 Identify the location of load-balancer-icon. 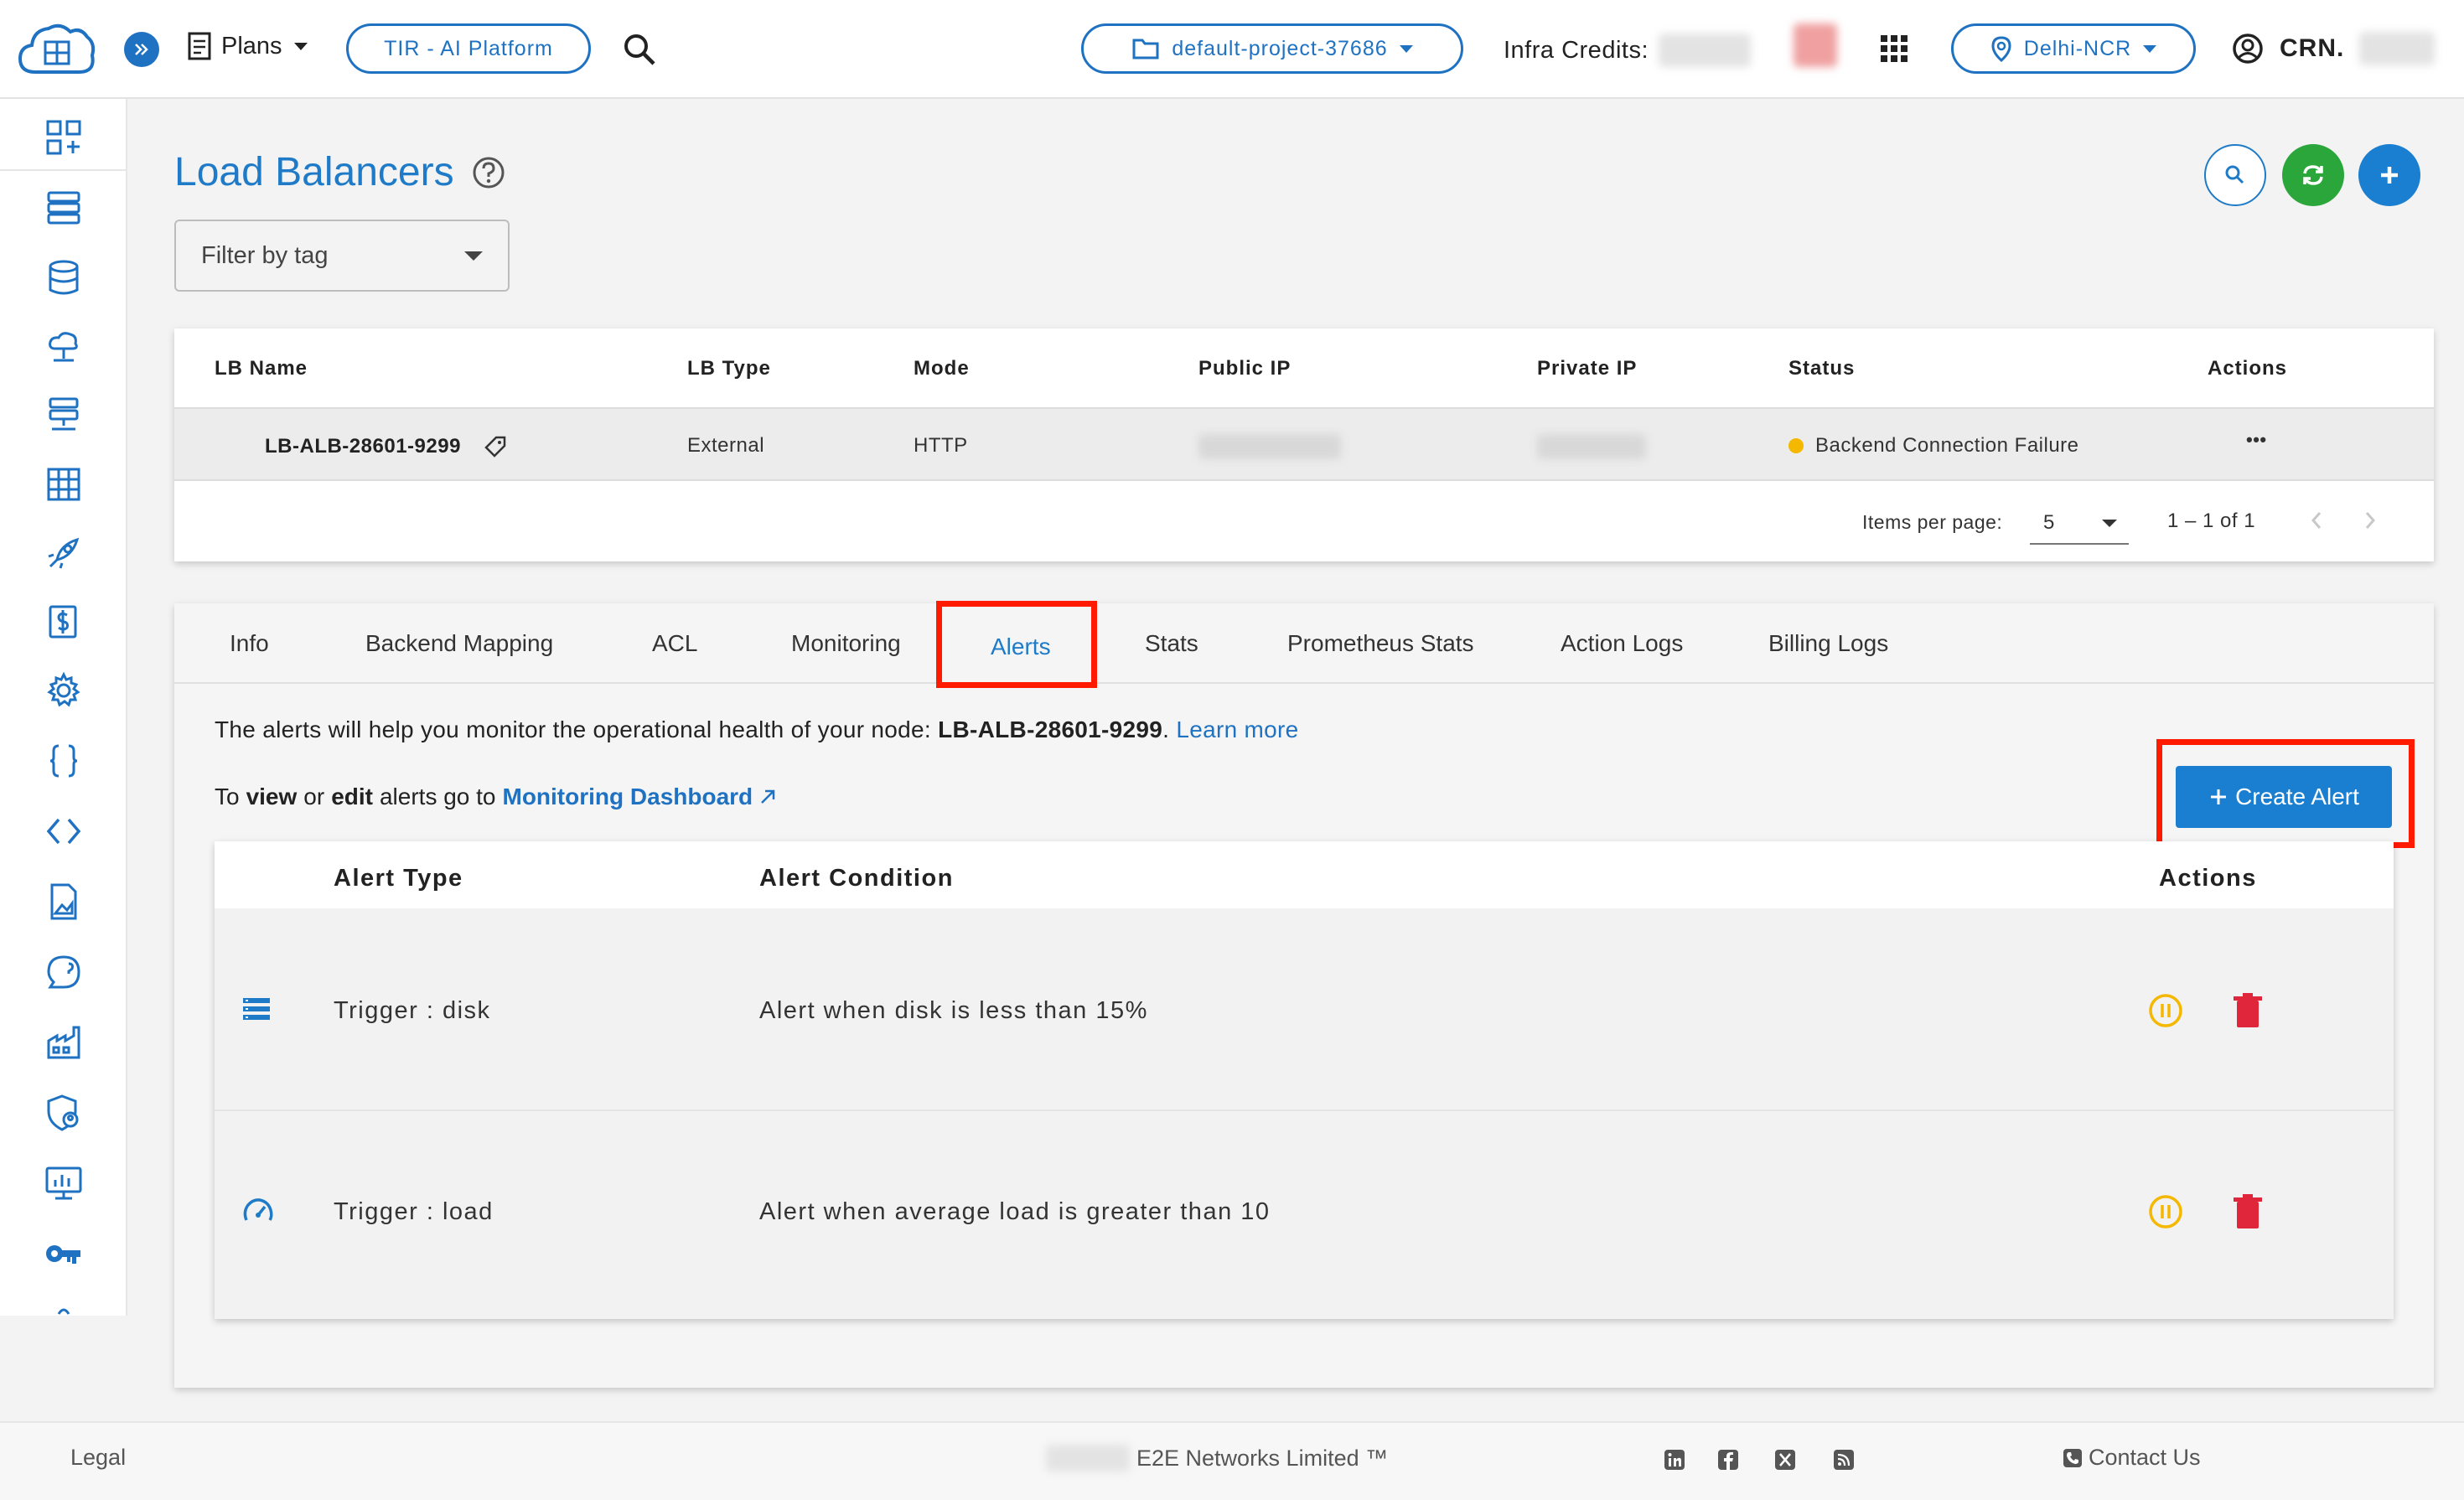
(64, 416).